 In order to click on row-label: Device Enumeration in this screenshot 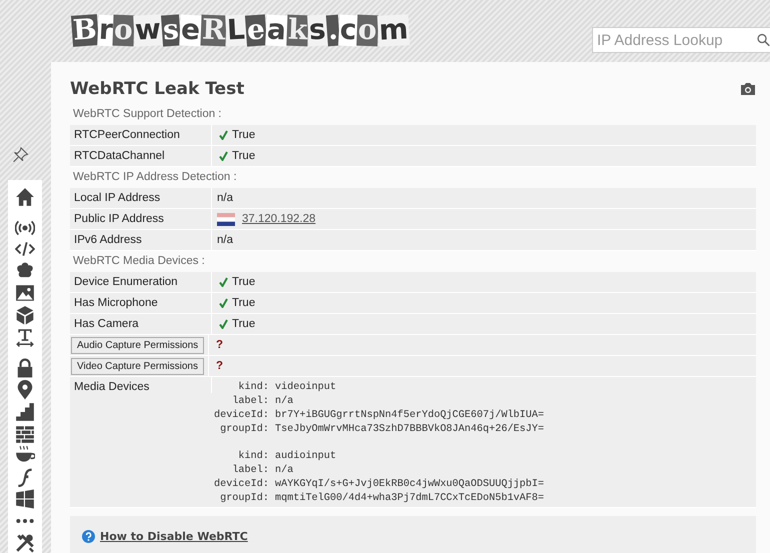, I will do `click(126, 282)`.